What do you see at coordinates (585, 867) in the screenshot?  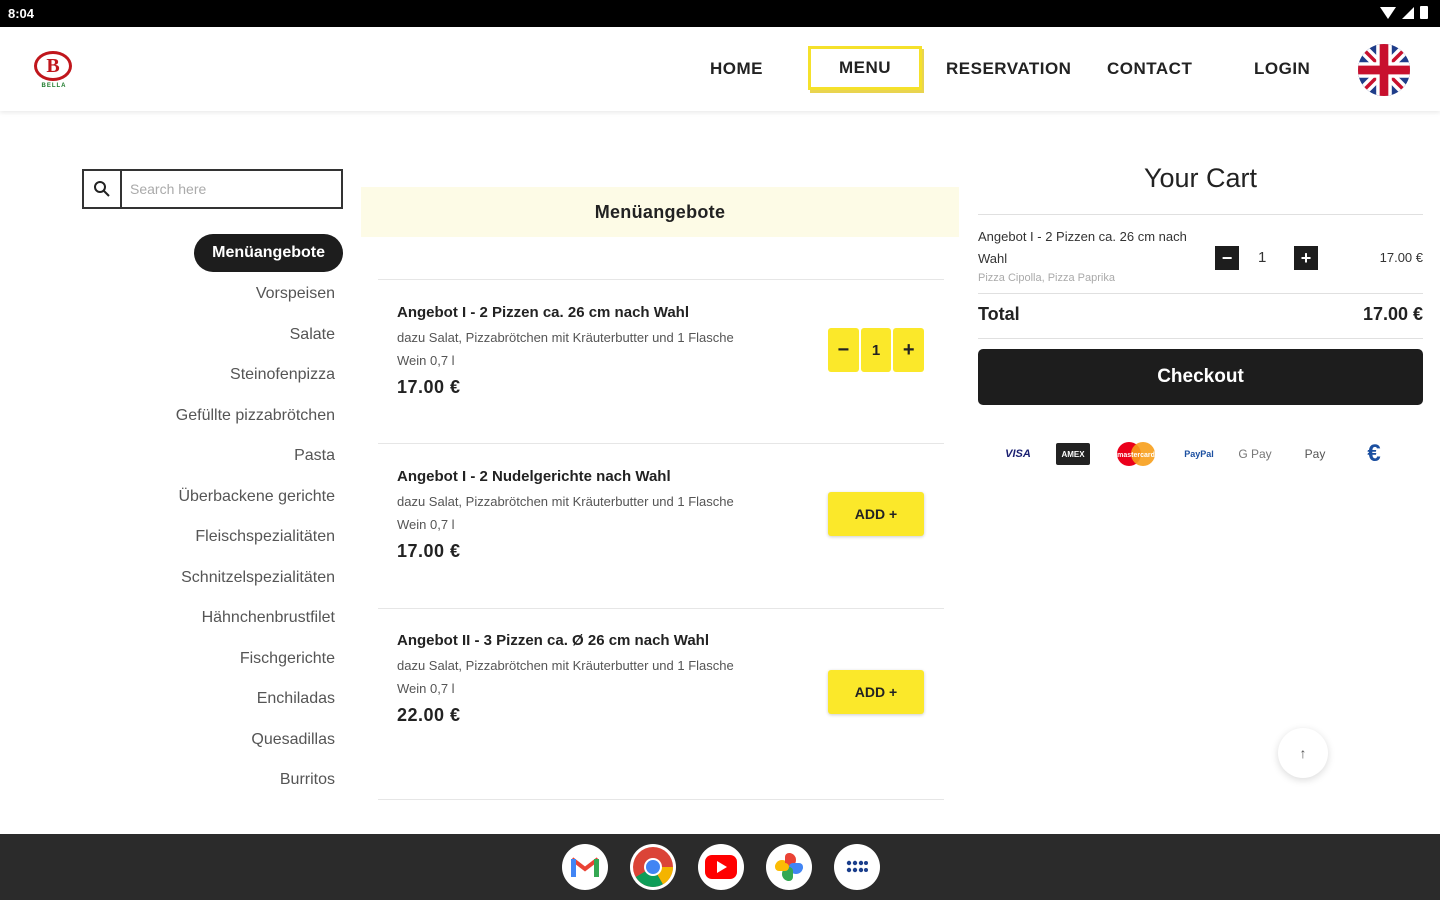 I see `gmail-icon` at bounding box center [585, 867].